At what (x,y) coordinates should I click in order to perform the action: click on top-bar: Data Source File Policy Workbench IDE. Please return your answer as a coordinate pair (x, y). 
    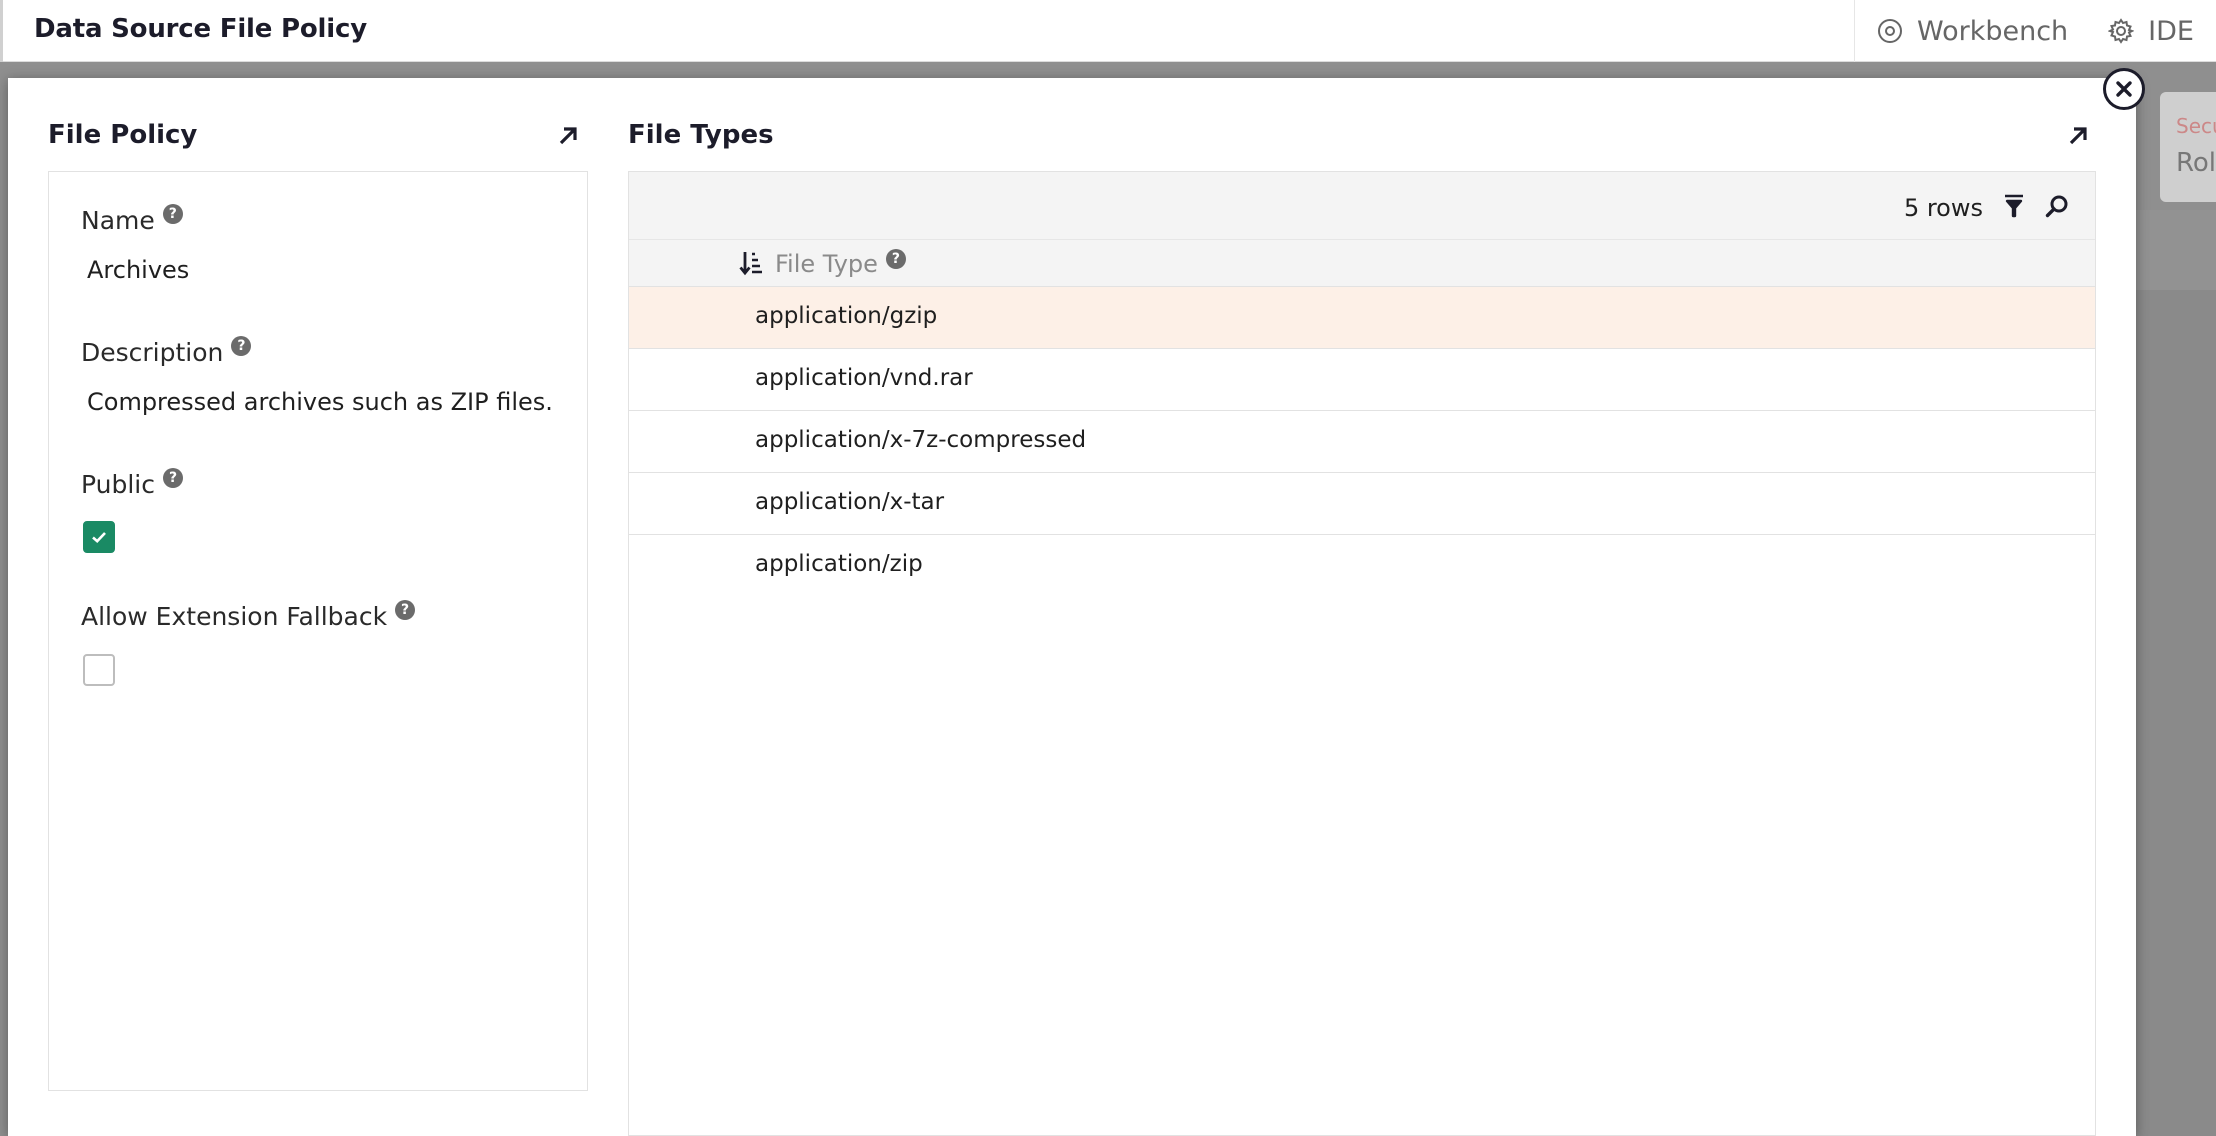
    Looking at the image, I should click on (1108, 31).